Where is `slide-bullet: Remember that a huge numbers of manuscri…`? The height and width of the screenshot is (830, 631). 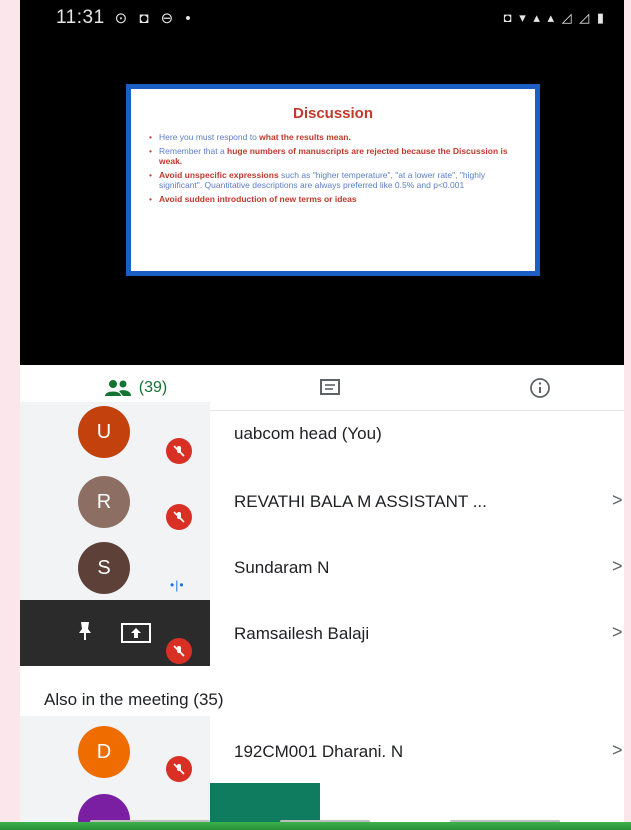 slide-bullet: Remember that a huge numbers of manuscri… is located at coordinates (333, 156).